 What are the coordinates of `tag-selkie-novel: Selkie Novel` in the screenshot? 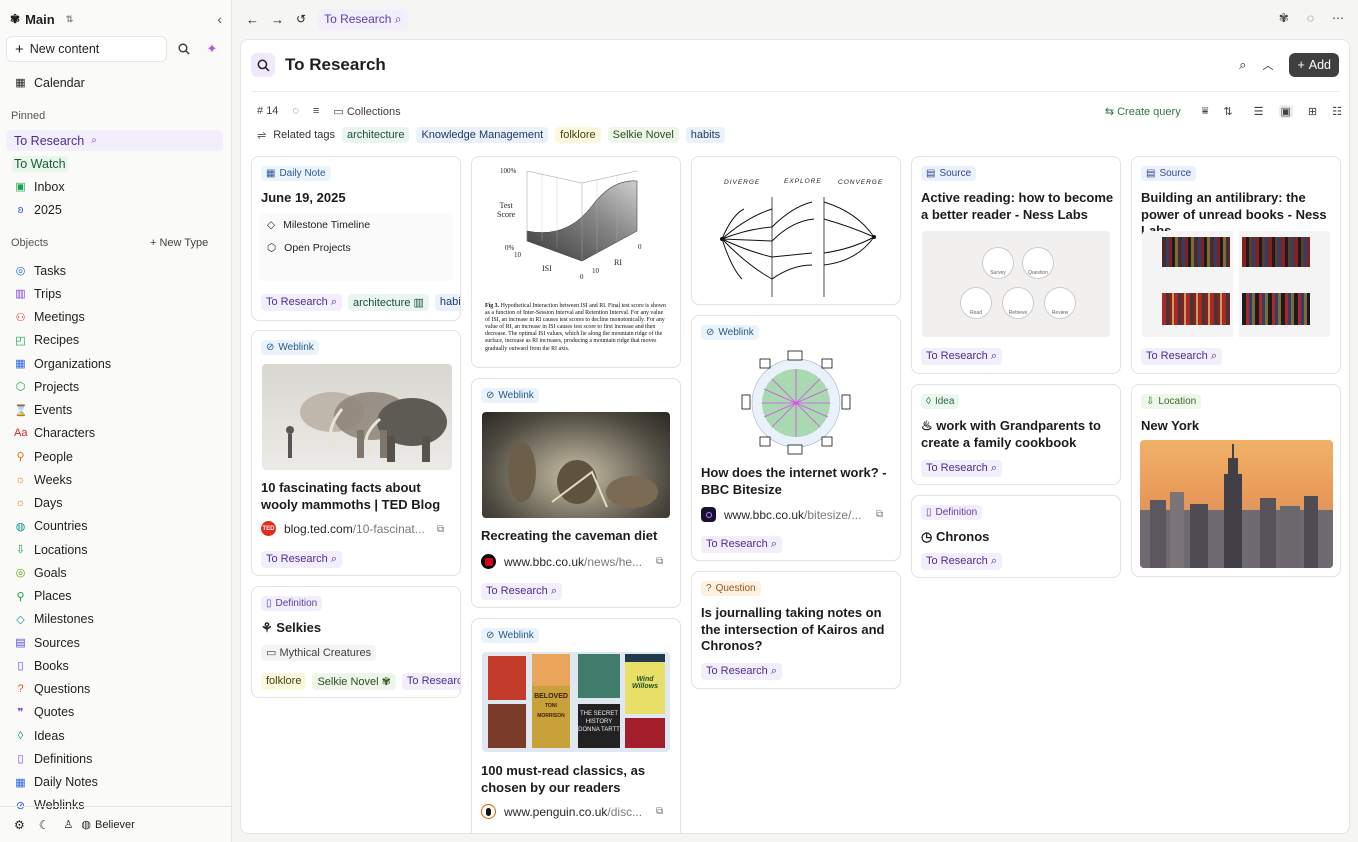 It's located at (643, 135).